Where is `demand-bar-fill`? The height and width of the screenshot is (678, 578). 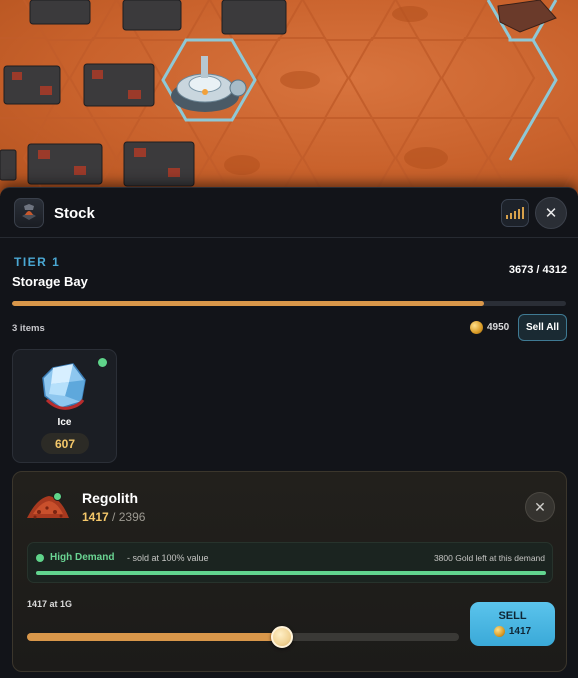 demand-bar-fill is located at coordinates (291, 573).